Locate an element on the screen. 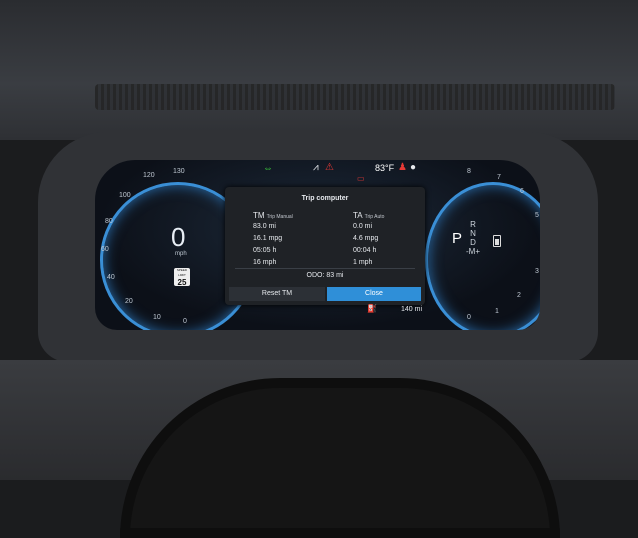 The width and height of the screenshot is (638, 538). trip-manual-header: TM Trip Manual is located at coordinates (273, 215).